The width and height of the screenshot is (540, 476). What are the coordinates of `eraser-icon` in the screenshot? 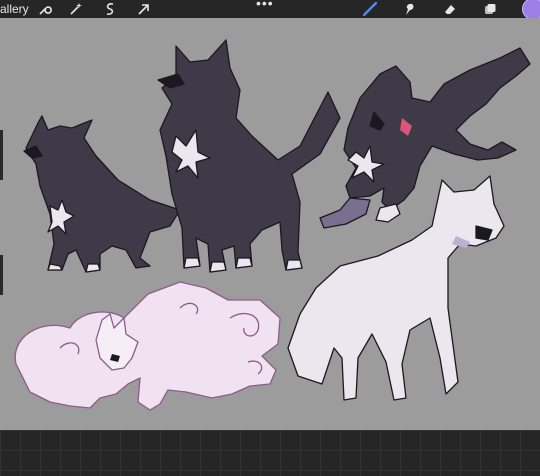 It's located at (450, 9).